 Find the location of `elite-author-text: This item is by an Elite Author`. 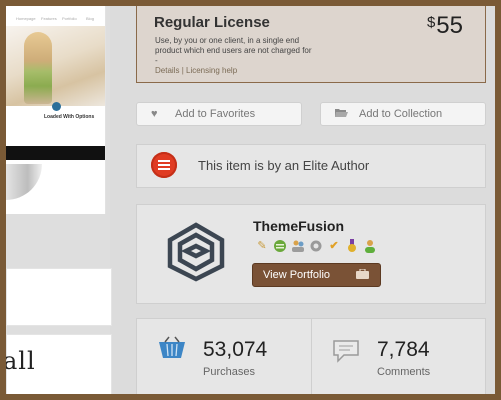

elite-author-text: This item is by an Elite Author is located at coordinates (284, 165).